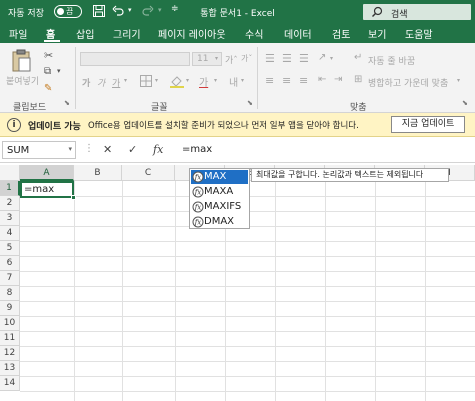 The width and height of the screenshot is (475, 401). What do you see at coordinates (219, 177) in the screenshot?
I see `autocomplete-item: fx MAX` at bounding box center [219, 177].